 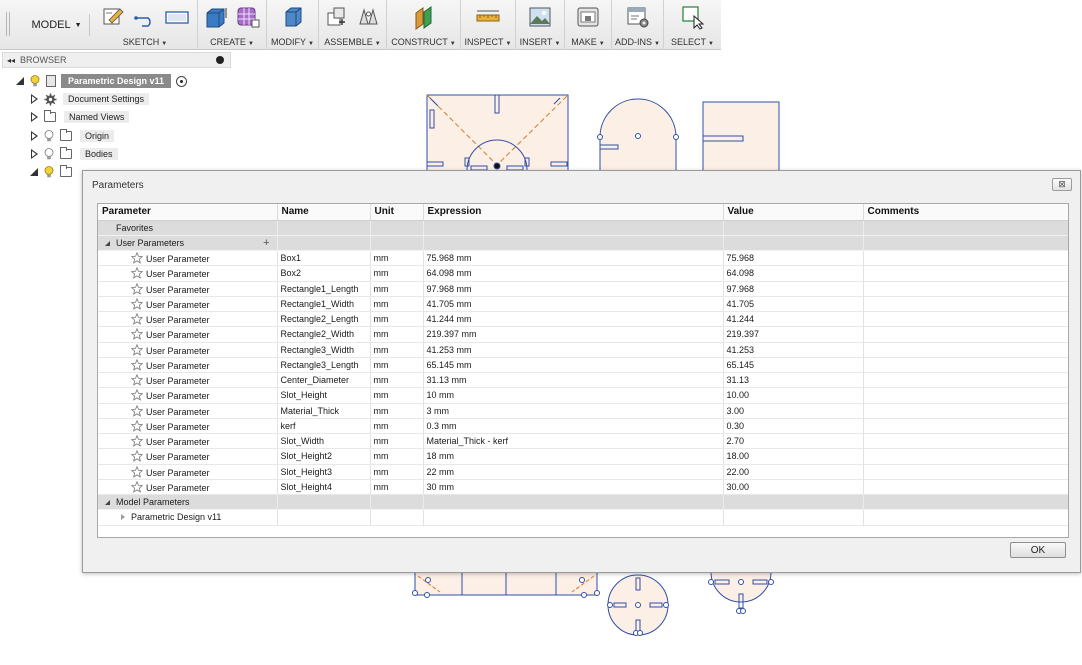 I want to click on browser-item-sketches, so click(x=55, y=172).